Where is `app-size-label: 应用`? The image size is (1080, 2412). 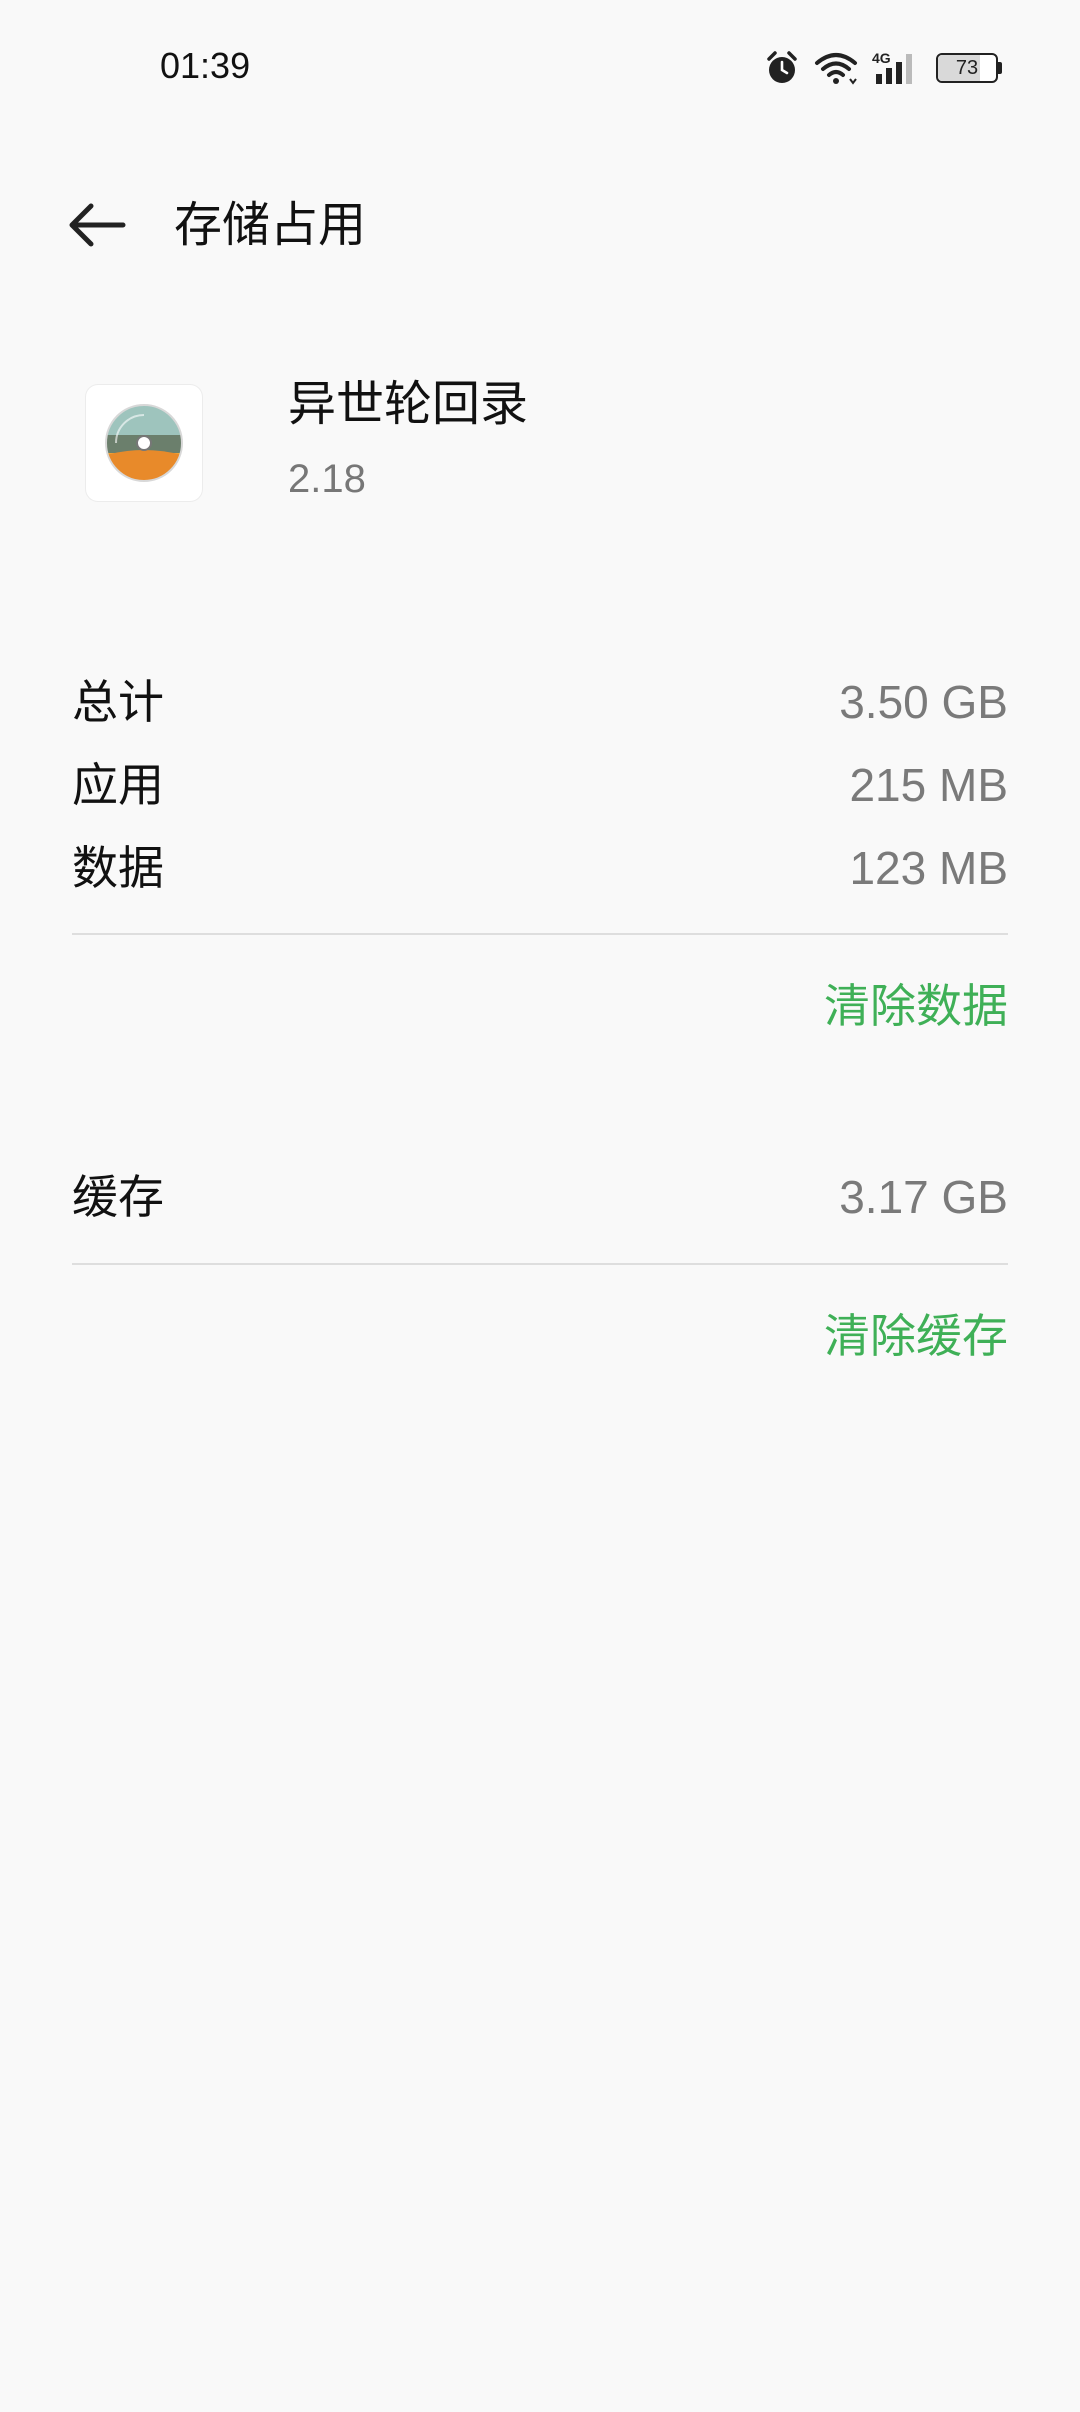
app-size-label: 应用 is located at coordinates (118, 785).